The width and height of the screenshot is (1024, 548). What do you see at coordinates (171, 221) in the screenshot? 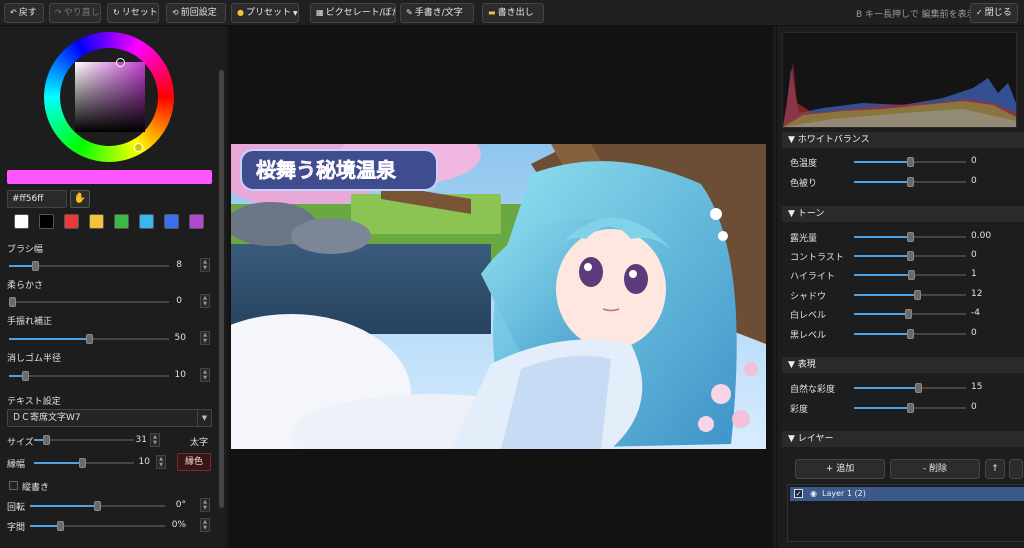
I see `swatch-blue` at bounding box center [171, 221].